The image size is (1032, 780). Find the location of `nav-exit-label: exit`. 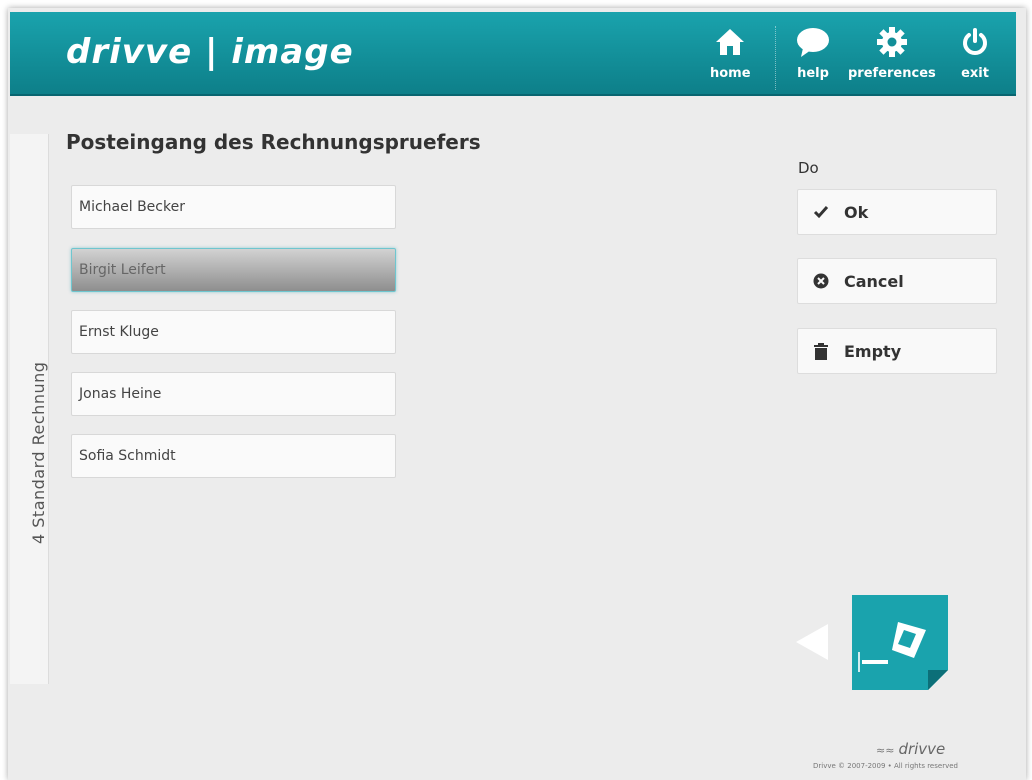

nav-exit-label: exit is located at coordinates (975, 73).